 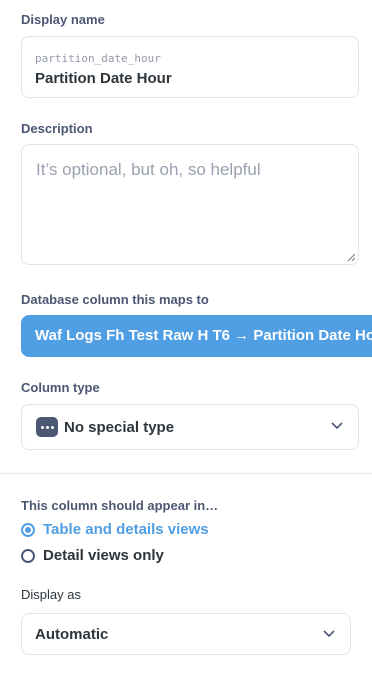 I want to click on display-name-field: partition_date_hour Partition Date Hour, so click(x=190, y=67).